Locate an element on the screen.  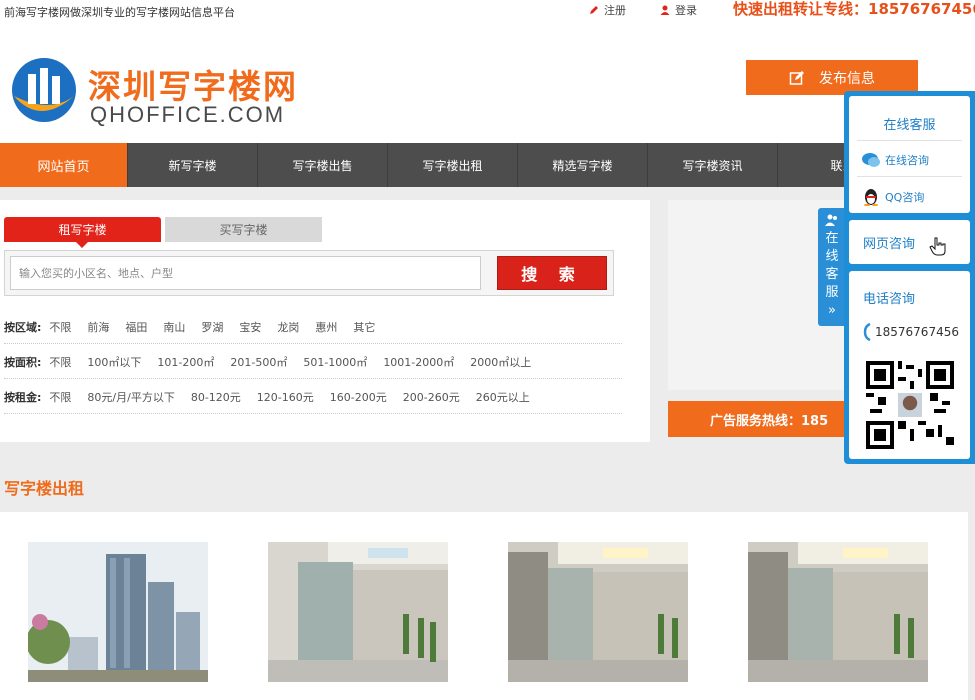
search-input is located at coordinates (245, 273).